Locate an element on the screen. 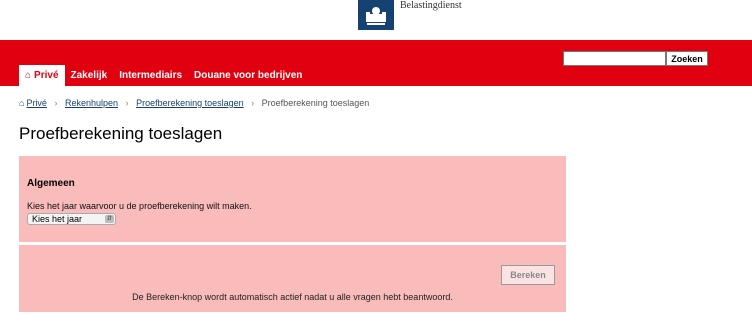 The width and height of the screenshot is (752, 322). tab-douane-voor-bedrijven: Douane voor bedrijven is located at coordinates (248, 75).